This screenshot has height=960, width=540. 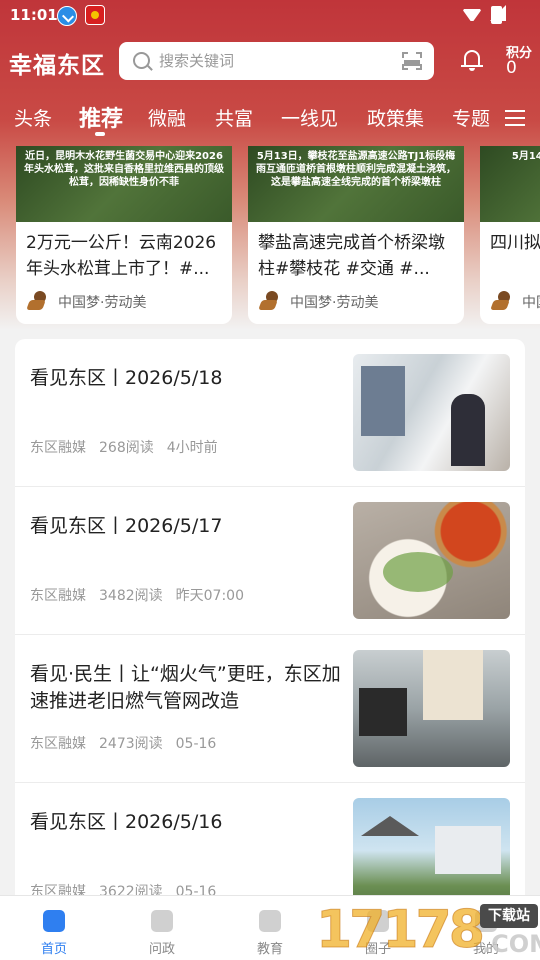 I want to click on news-time: 昨天07:00, so click(x=209, y=596).